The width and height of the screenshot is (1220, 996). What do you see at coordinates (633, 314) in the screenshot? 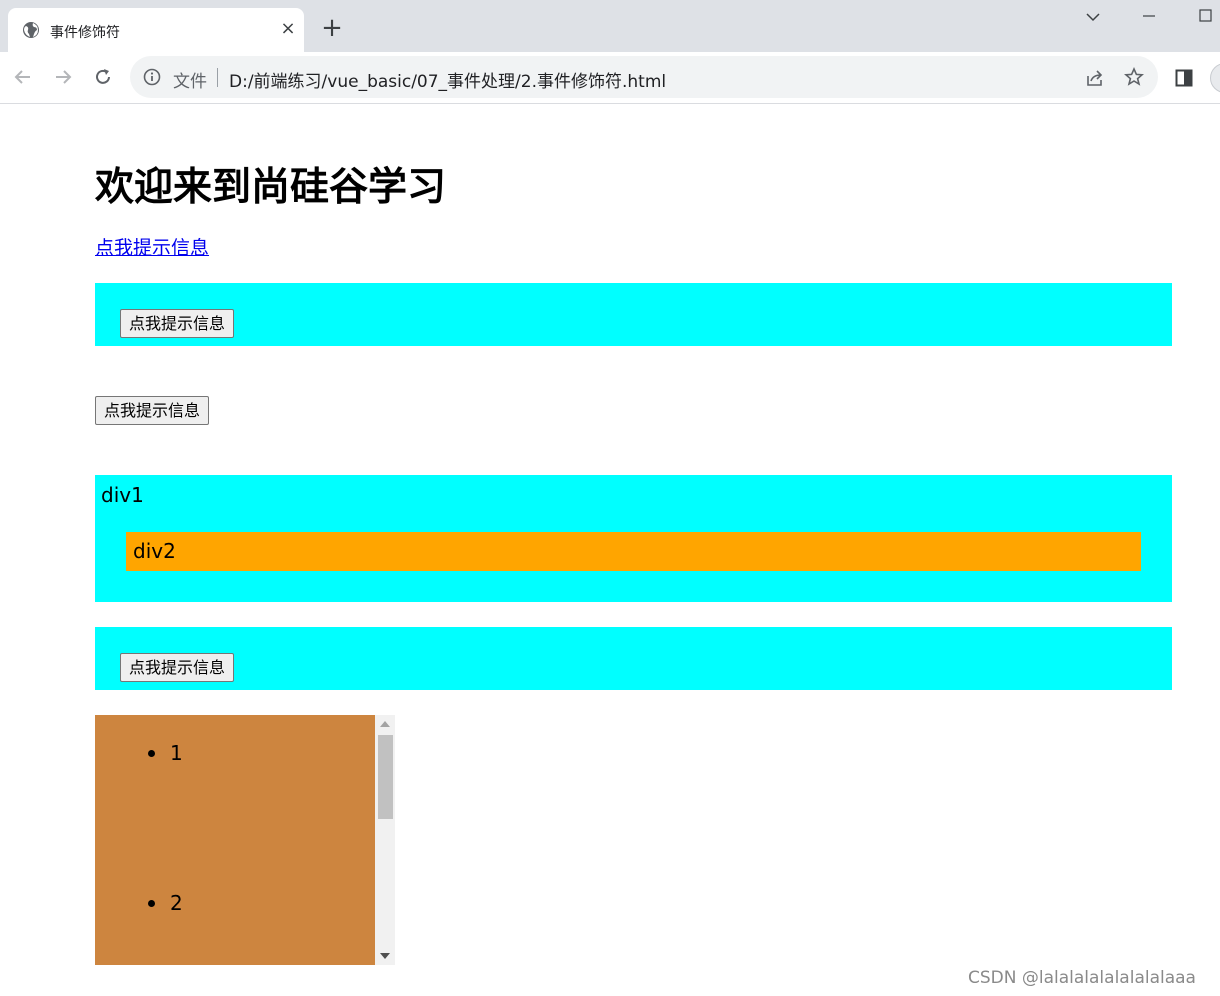
I see `prevent-demo-panel: 点我提示信息` at bounding box center [633, 314].